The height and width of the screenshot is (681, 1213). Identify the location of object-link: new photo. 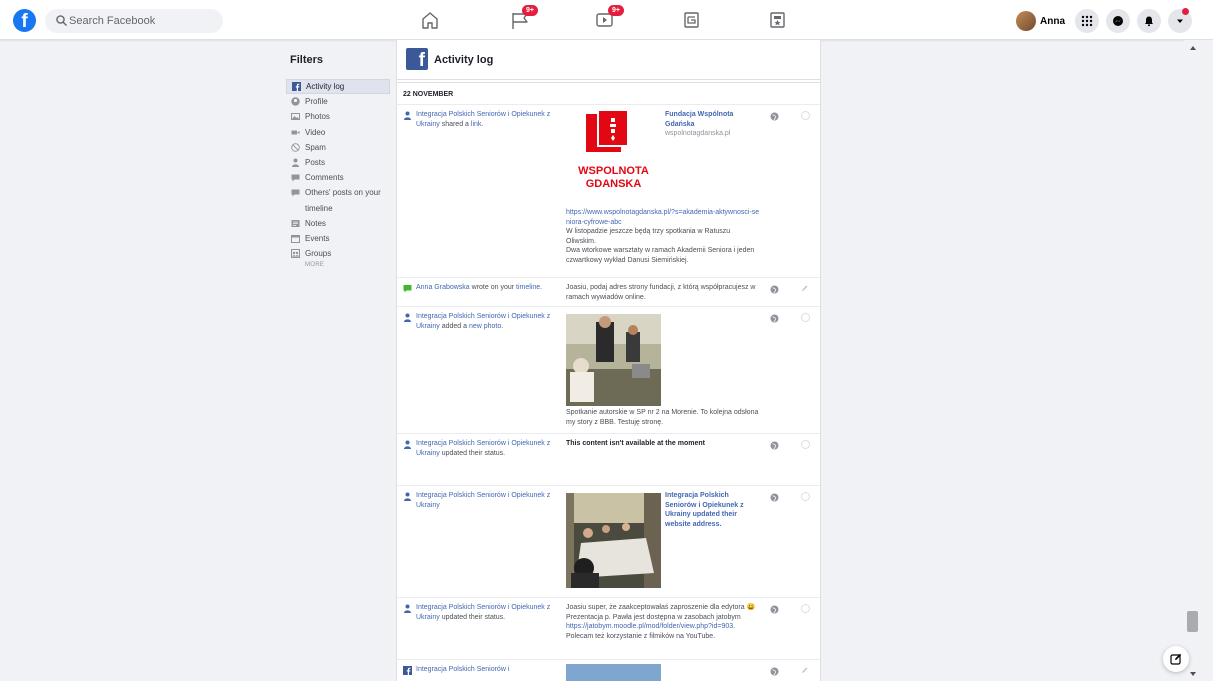
(485, 326).